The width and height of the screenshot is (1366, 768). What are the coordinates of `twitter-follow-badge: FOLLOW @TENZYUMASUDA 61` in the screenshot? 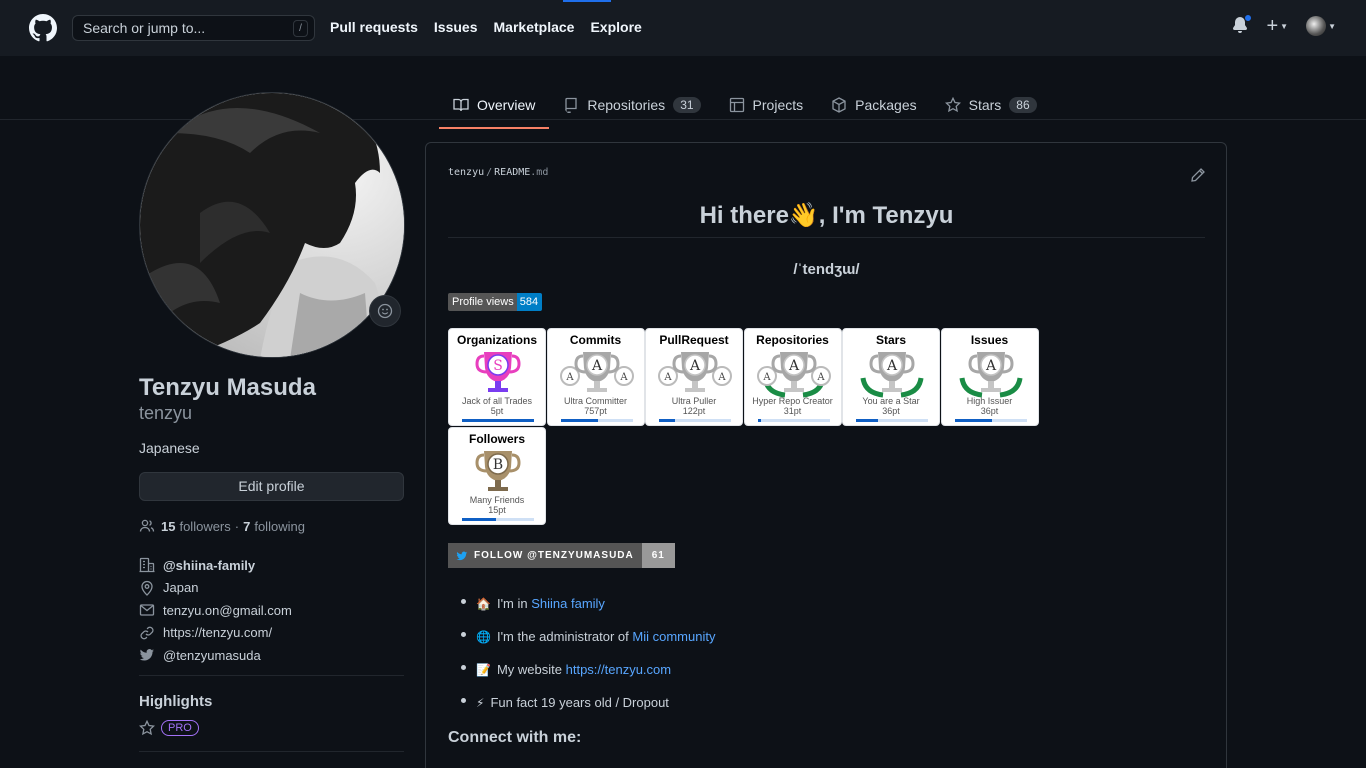 It's located at (561, 555).